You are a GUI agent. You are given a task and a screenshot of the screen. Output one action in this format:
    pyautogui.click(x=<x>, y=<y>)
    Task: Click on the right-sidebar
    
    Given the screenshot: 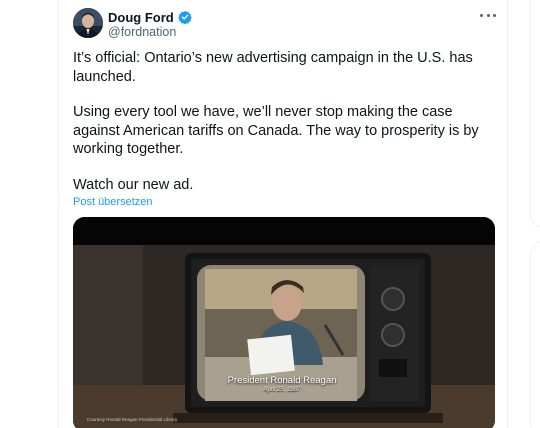 What is the action you would take?
    pyautogui.click(x=524, y=214)
    